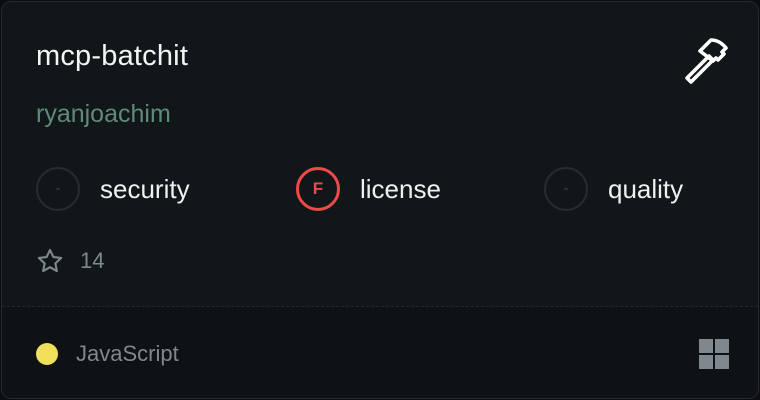 The width and height of the screenshot is (760, 400). I want to click on language-color-dot, so click(47, 354).